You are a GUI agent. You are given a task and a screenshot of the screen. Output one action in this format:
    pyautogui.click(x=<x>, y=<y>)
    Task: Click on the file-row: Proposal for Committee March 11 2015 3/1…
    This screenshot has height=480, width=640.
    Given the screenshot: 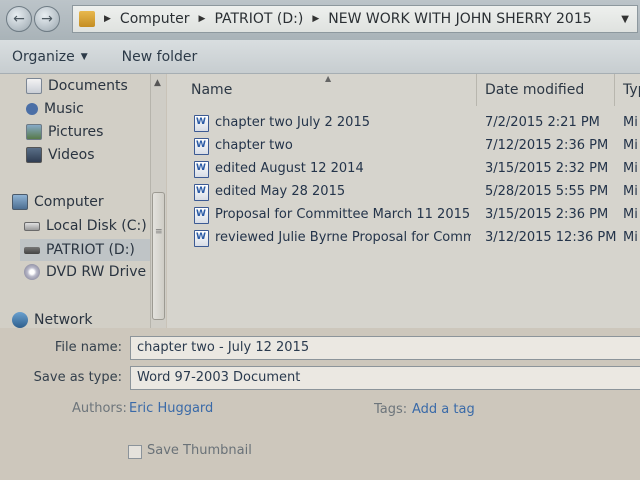 What is the action you would take?
    pyautogui.click(x=403, y=215)
    